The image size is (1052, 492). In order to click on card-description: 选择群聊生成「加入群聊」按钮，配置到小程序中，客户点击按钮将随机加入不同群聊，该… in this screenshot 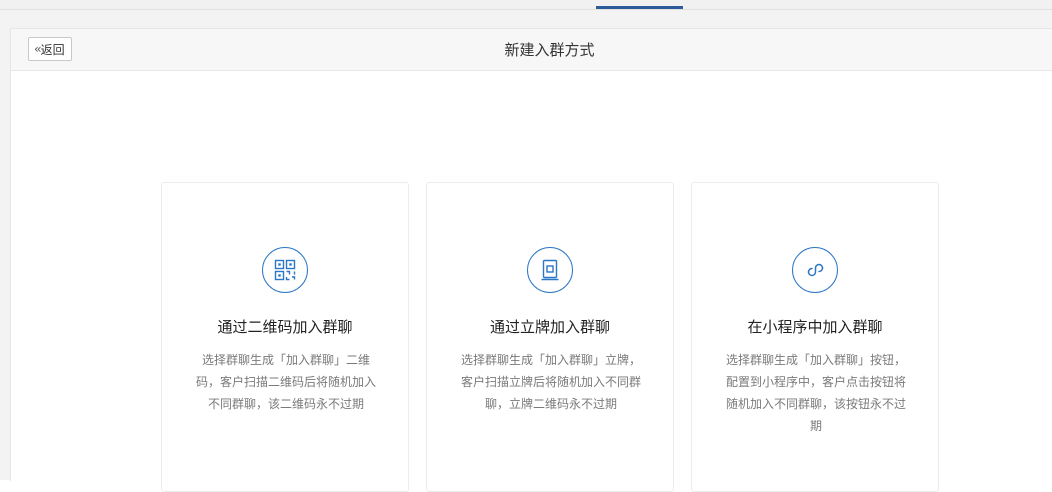, I will do `click(815, 393)`.